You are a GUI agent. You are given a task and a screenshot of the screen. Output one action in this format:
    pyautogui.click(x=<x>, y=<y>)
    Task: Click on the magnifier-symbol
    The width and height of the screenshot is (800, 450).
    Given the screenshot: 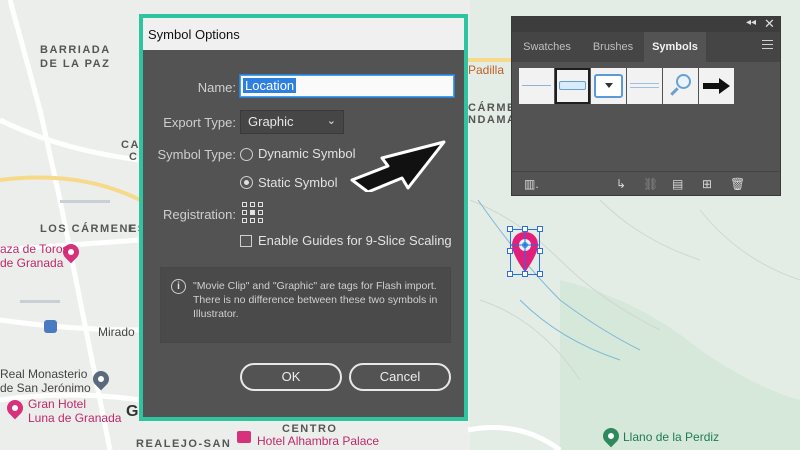 What is the action you would take?
    pyautogui.click(x=680, y=86)
    